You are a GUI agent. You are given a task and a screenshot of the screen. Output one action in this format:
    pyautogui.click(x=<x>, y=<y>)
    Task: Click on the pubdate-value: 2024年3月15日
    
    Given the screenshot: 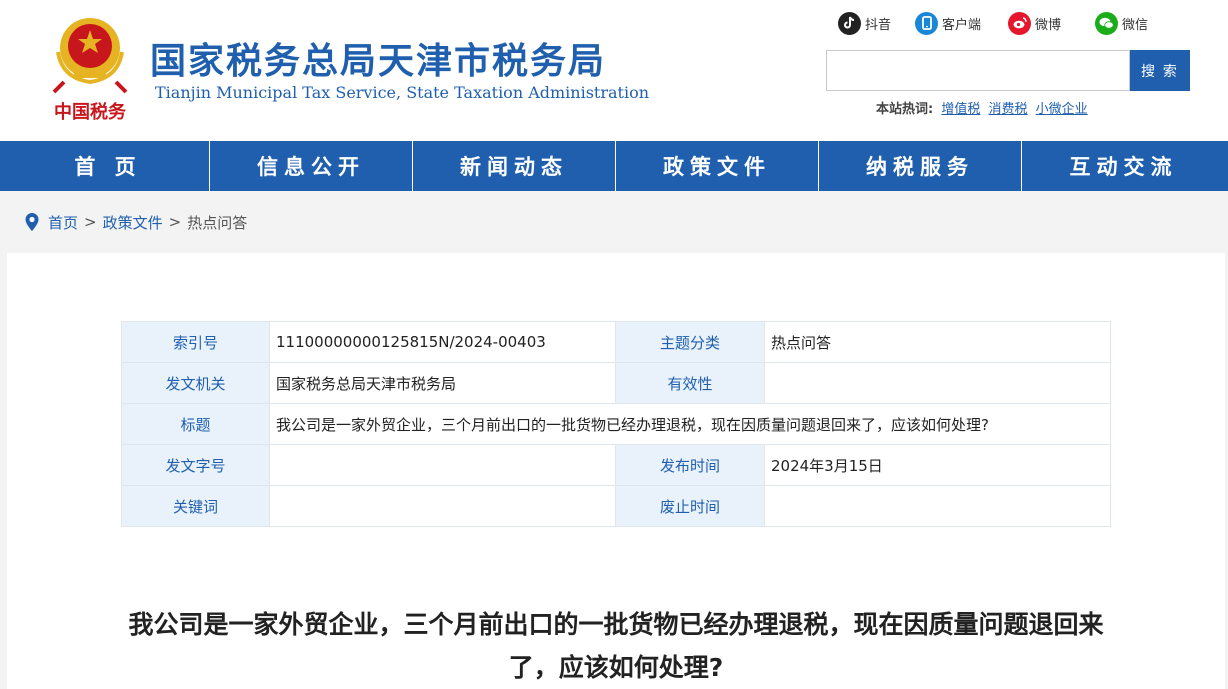 What is the action you would take?
    pyautogui.click(x=937, y=465)
    